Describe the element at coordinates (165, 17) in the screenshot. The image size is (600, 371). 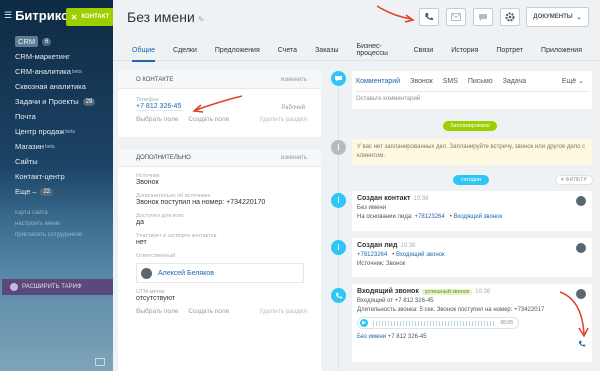
I see `page-title: Без имени ✎` at that location.